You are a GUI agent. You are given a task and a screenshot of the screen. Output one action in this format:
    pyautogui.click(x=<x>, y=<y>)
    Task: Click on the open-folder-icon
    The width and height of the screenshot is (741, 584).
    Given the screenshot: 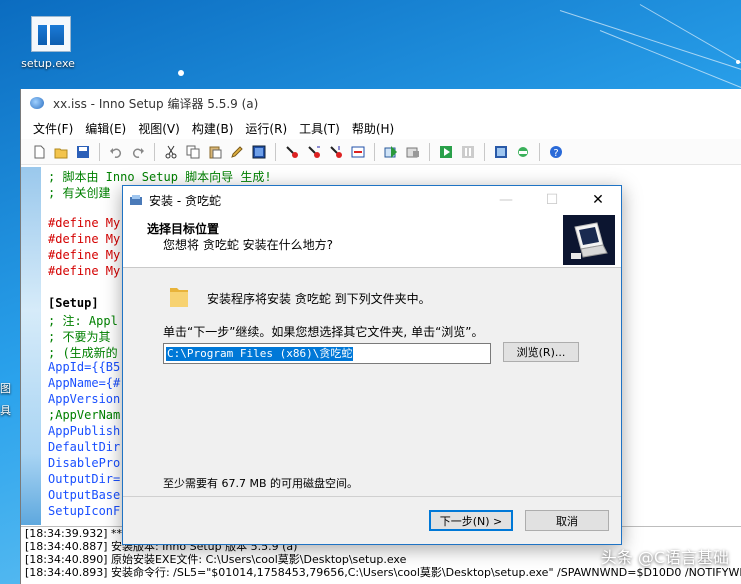 What is the action you would take?
    pyautogui.click(x=61, y=153)
    